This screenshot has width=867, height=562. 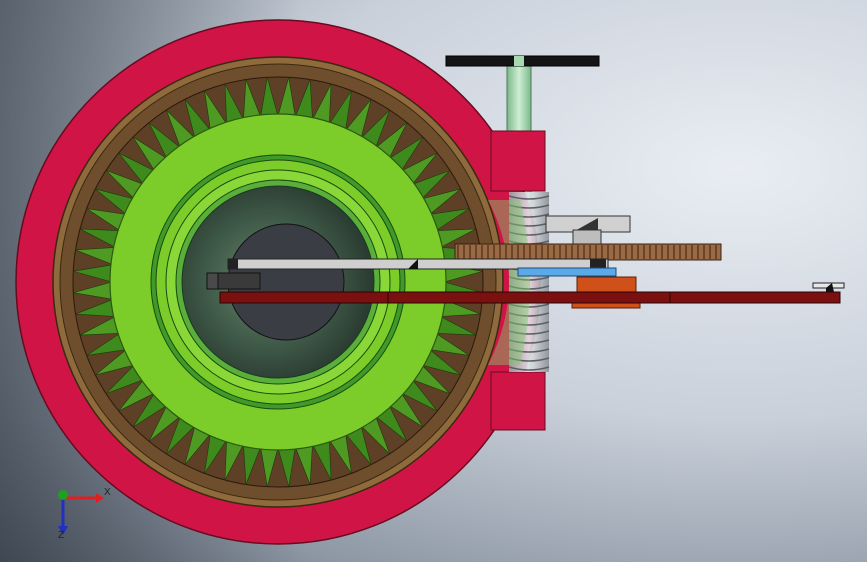 I want to click on x-axis-label: X, so click(x=107, y=492).